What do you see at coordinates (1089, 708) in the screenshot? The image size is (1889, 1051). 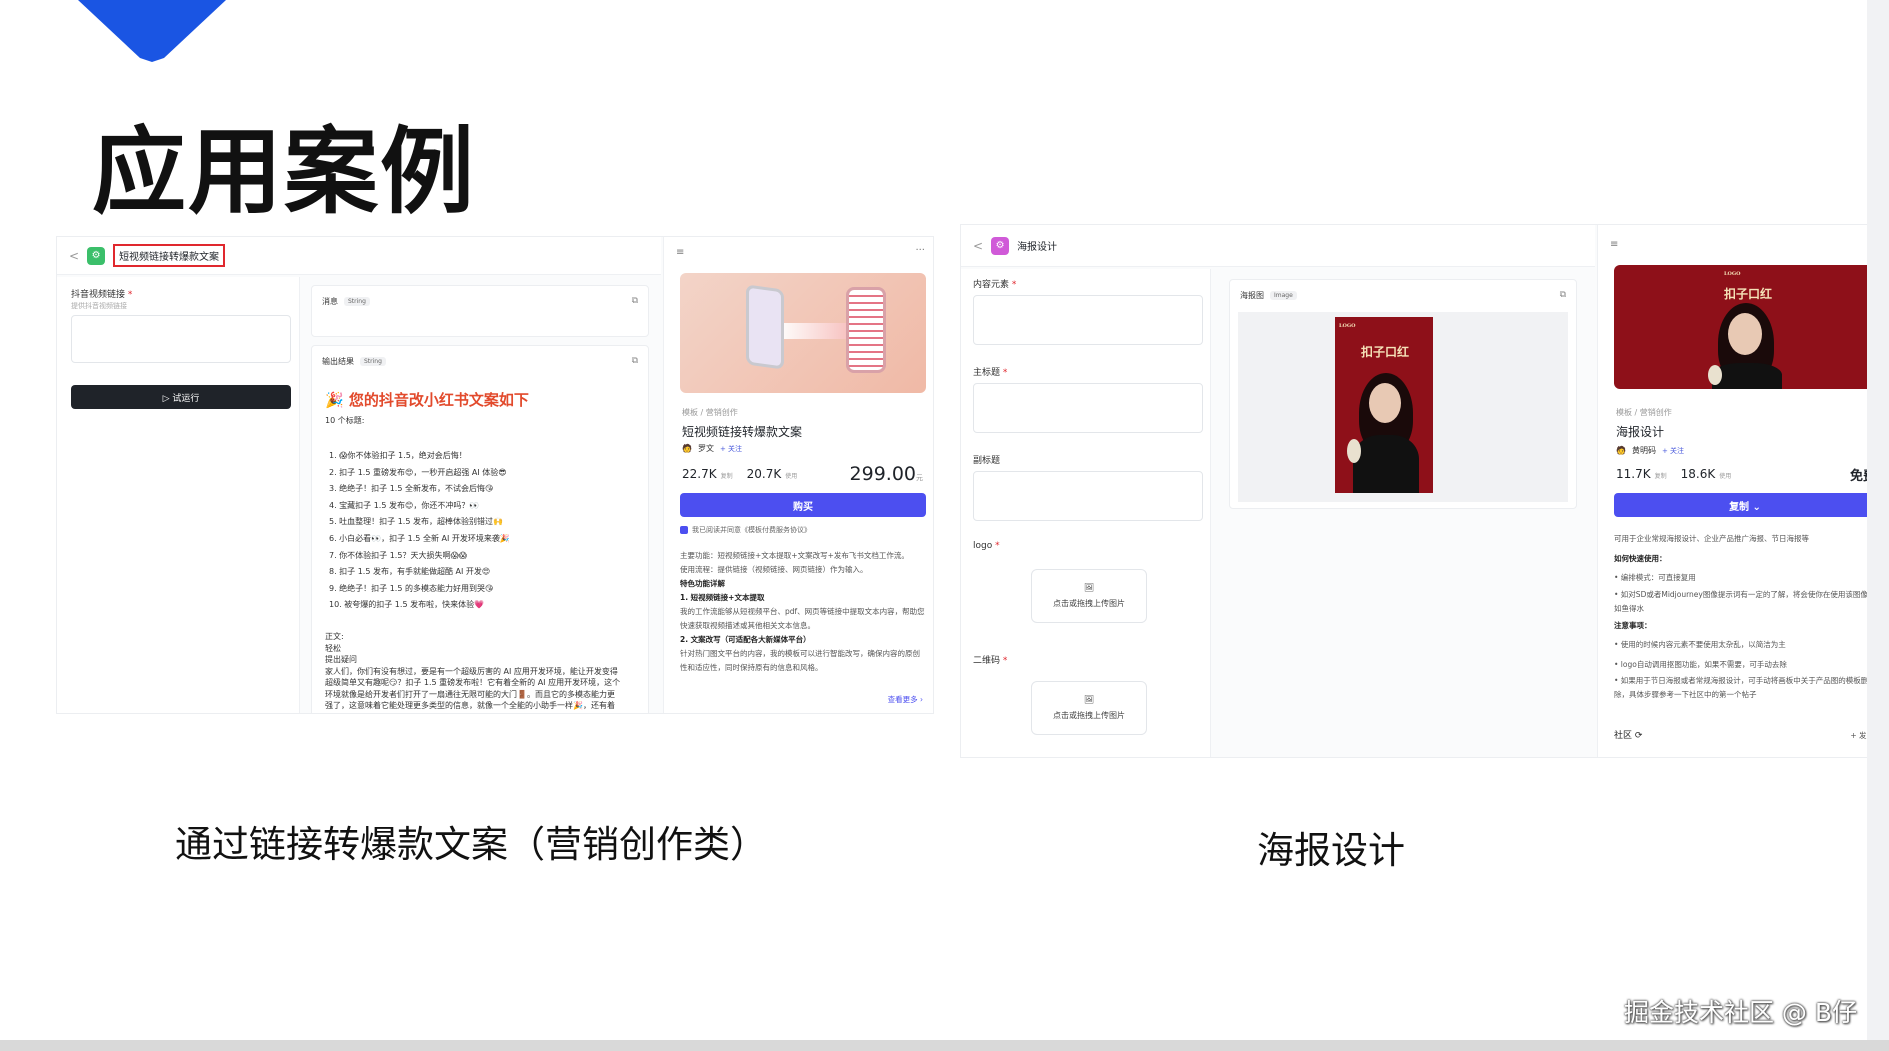 I see `qrcode-upload: 🖼 点击或拖拽上传图片` at bounding box center [1089, 708].